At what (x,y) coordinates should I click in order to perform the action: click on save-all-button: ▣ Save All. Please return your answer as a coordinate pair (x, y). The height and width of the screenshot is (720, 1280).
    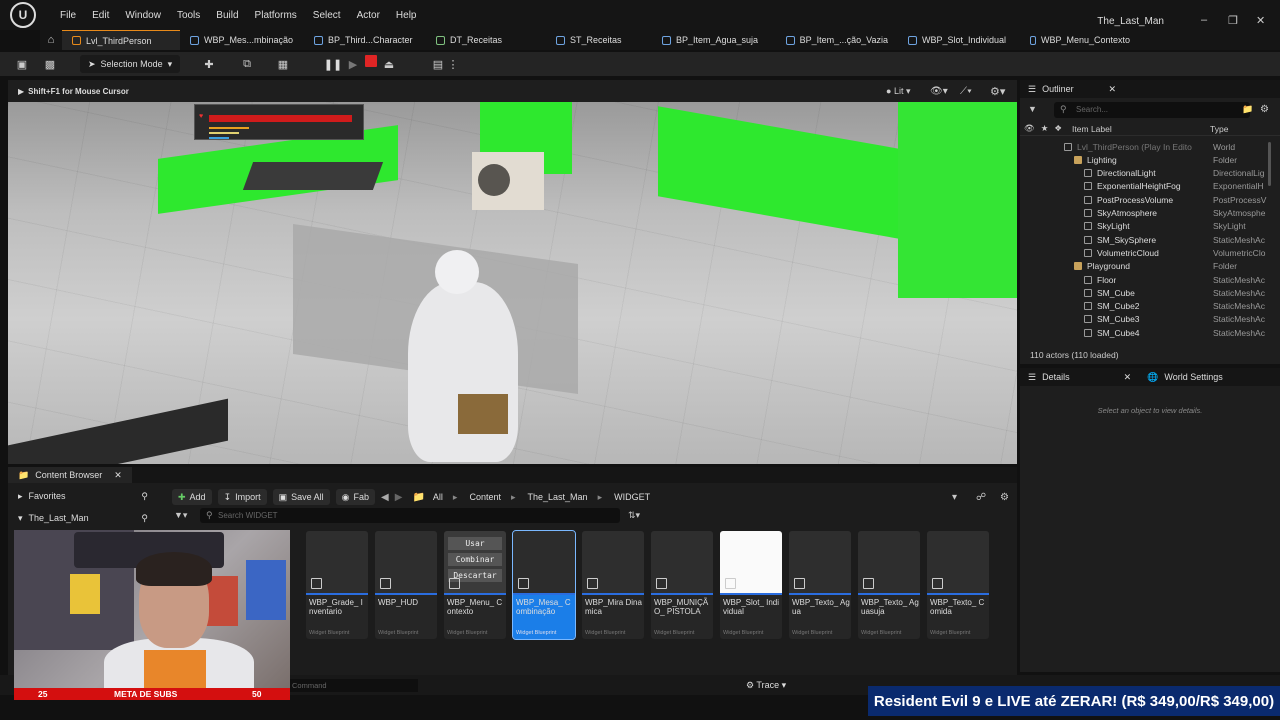
    Looking at the image, I should click on (301, 497).